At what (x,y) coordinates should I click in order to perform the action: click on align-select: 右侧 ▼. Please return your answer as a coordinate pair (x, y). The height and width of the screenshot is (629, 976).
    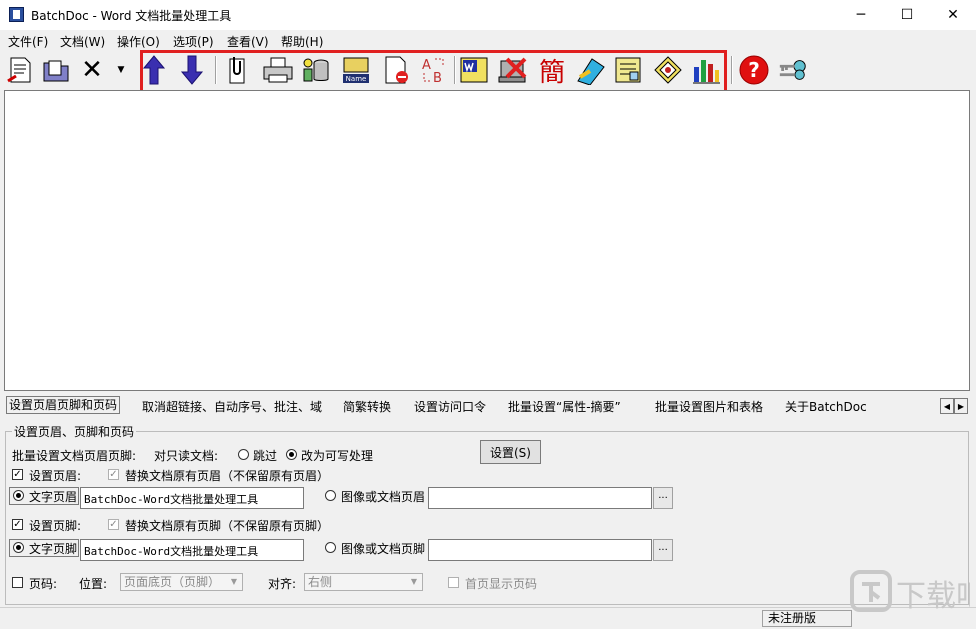
    Looking at the image, I should click on (363, 582).